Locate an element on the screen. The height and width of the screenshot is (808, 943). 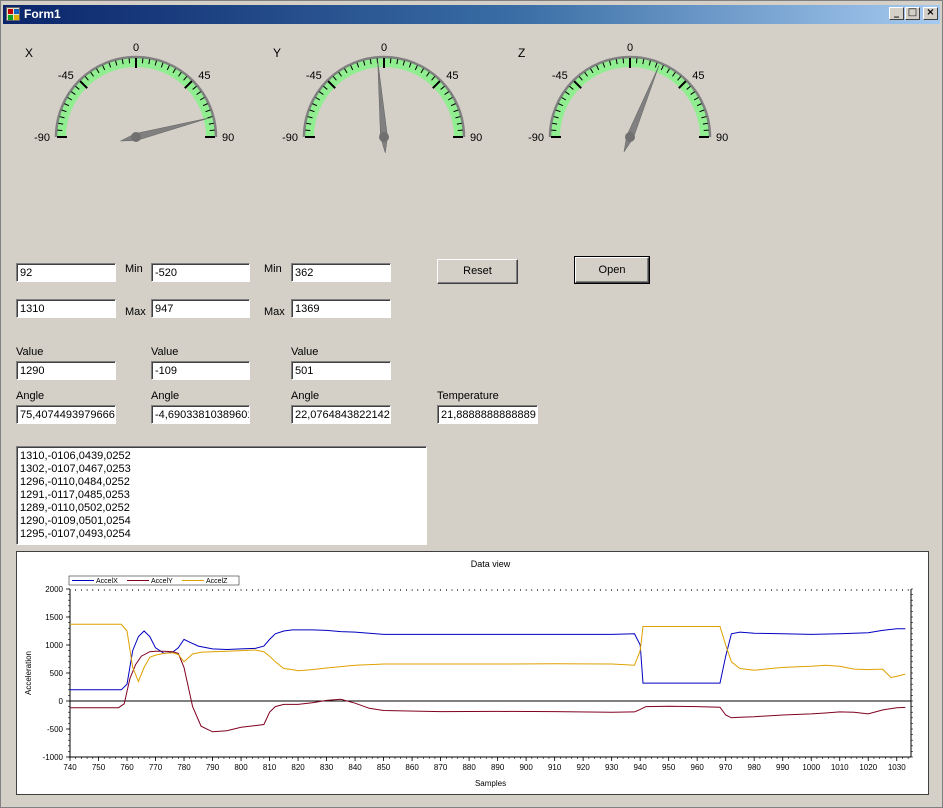
list-item: 1291,-0117,0485,0253 is located at coordinates (221, 495).